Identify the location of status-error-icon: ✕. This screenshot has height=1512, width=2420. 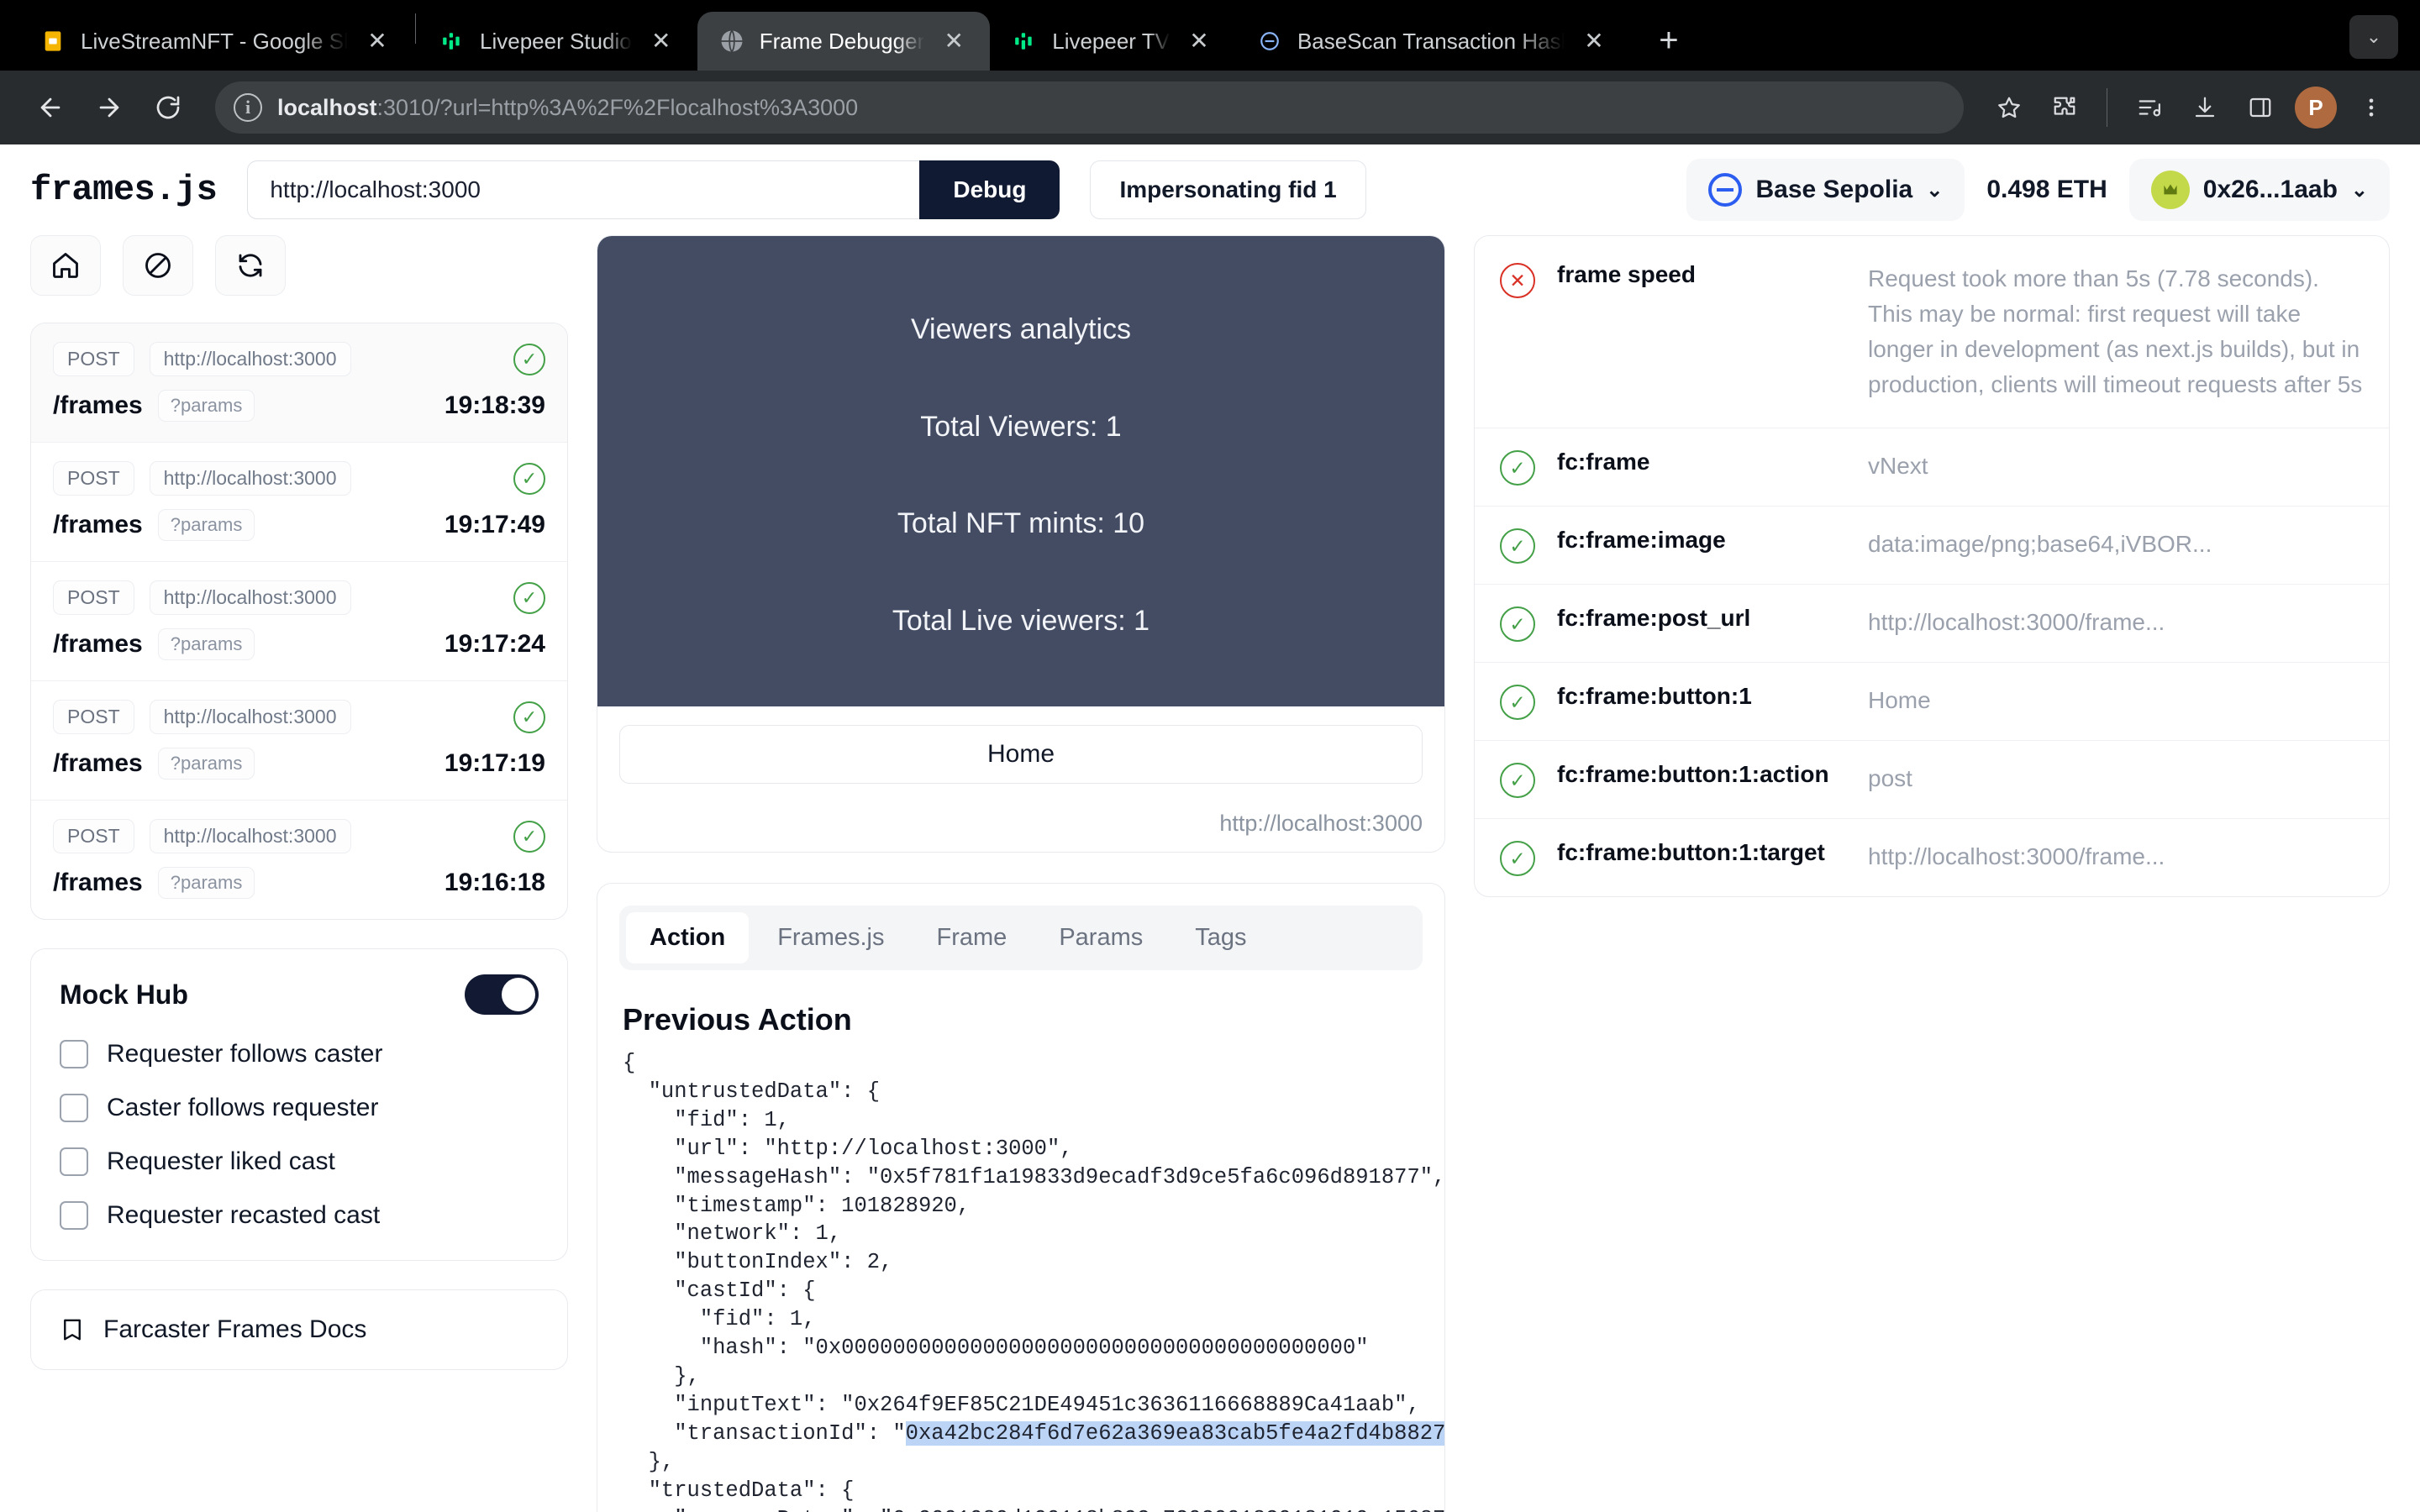
(1517, 280).